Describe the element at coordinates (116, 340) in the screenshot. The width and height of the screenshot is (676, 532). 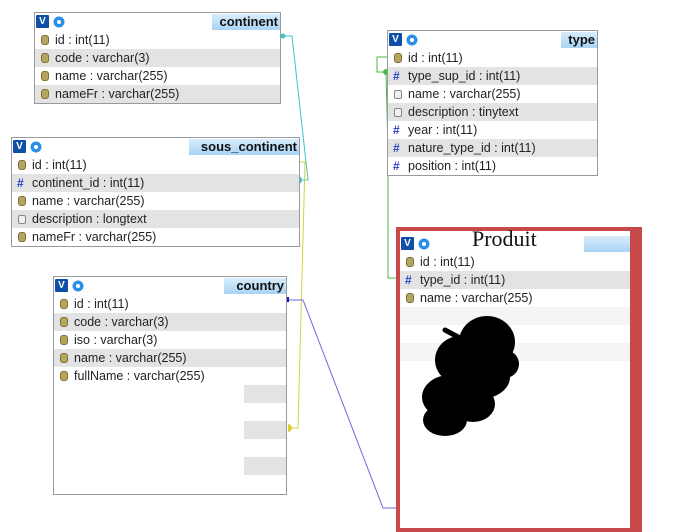
I see `row-label: iso : varchar(3)` at that location.